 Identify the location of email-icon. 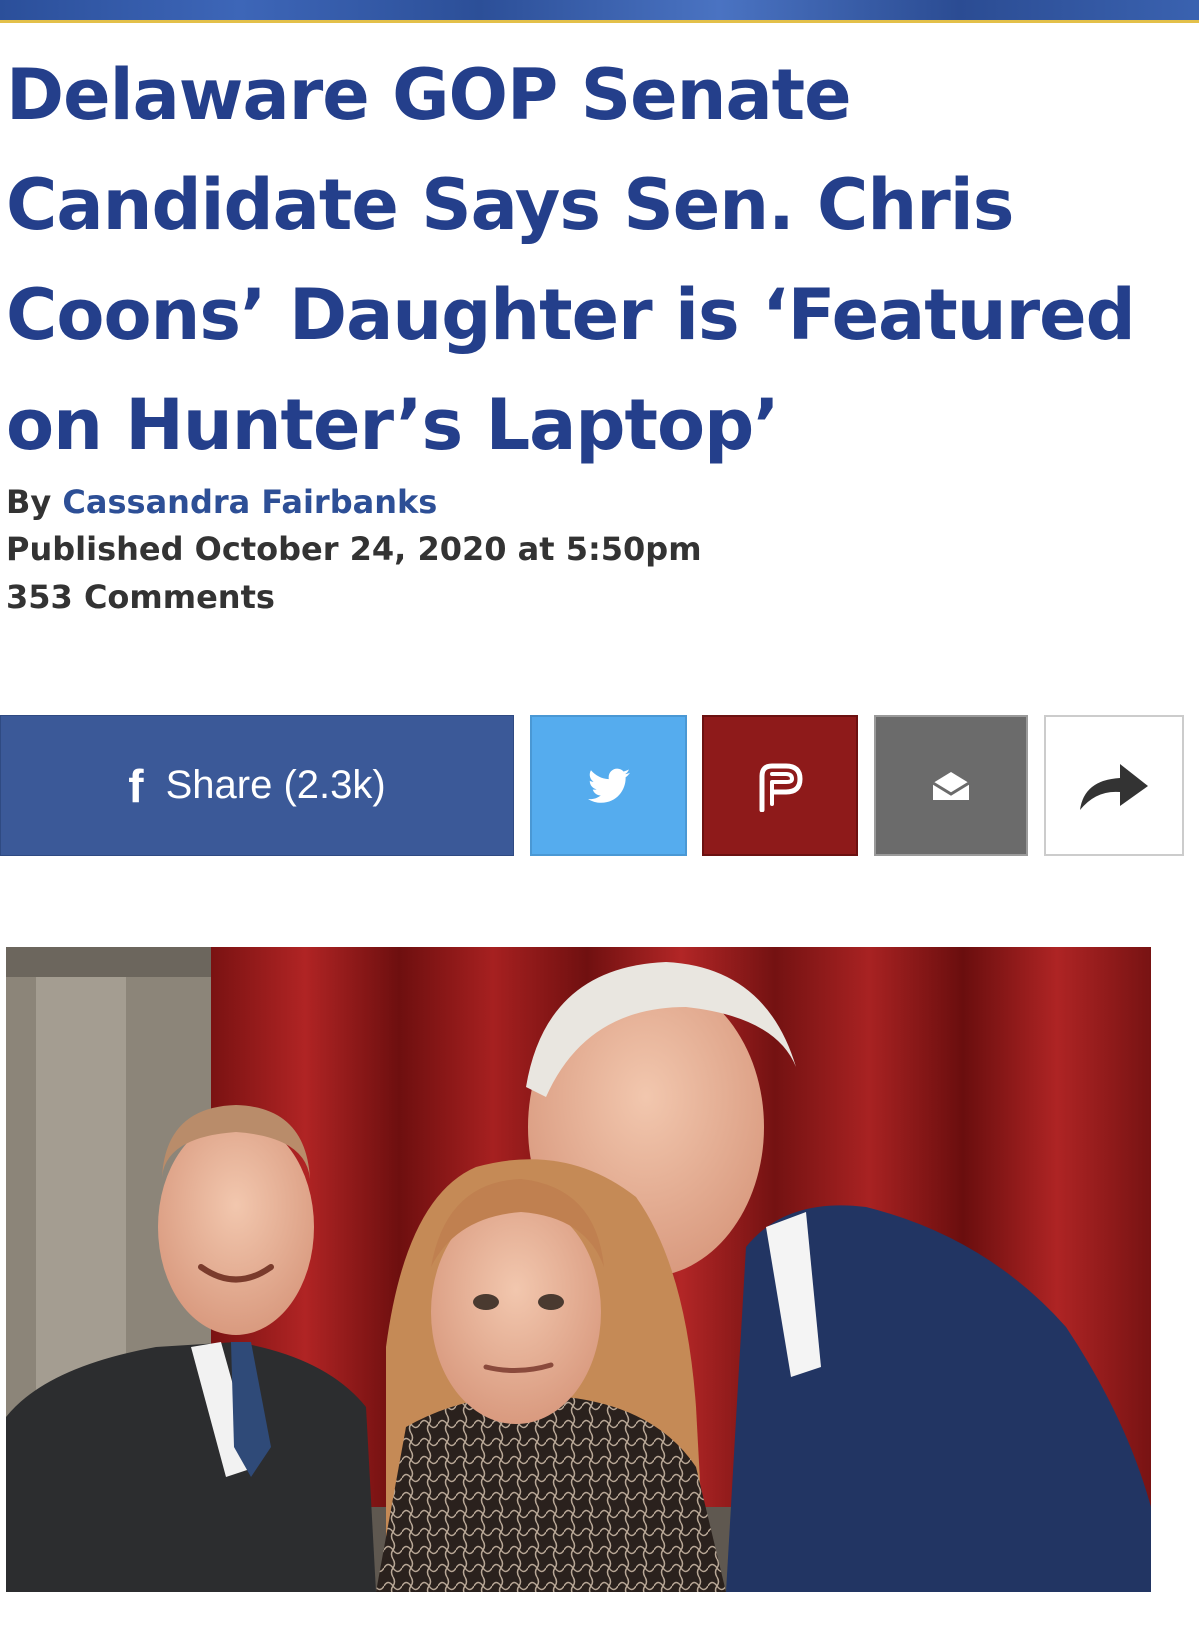
(951, 785).